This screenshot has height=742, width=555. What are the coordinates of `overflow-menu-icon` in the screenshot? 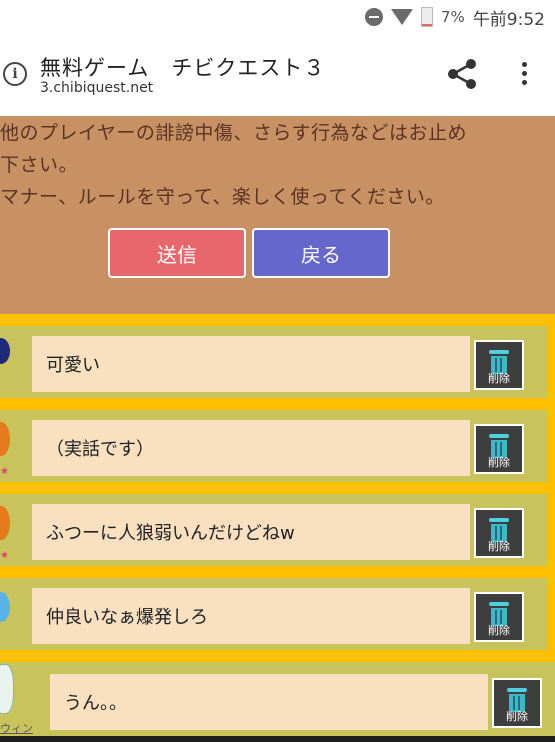 It's located at (524, 76).